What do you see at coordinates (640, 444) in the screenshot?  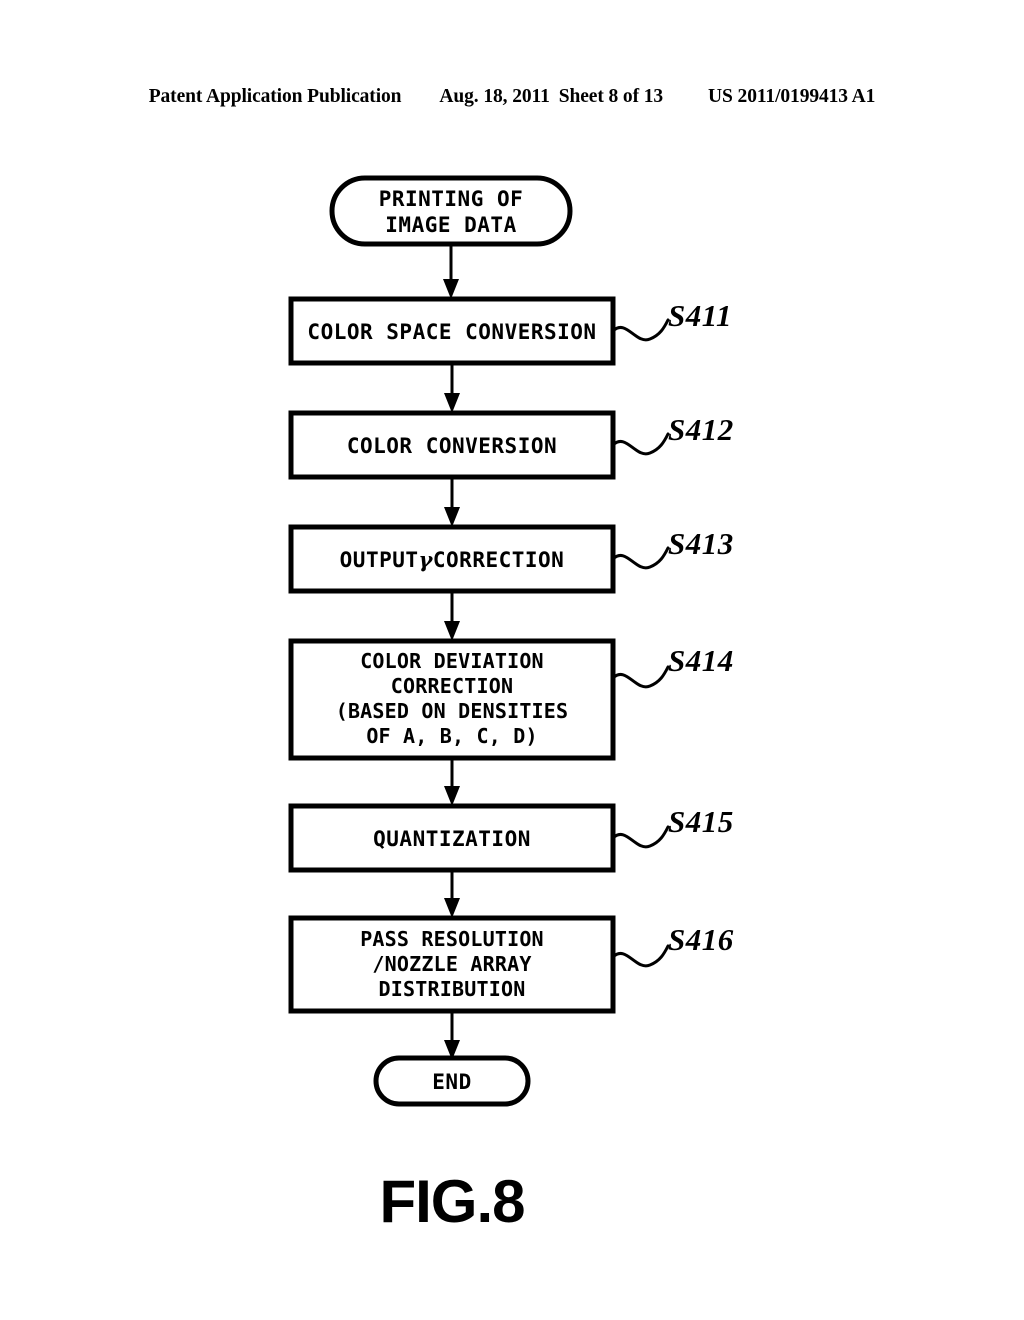 I see `s412-leader-line` at bounding box center [640, 444].